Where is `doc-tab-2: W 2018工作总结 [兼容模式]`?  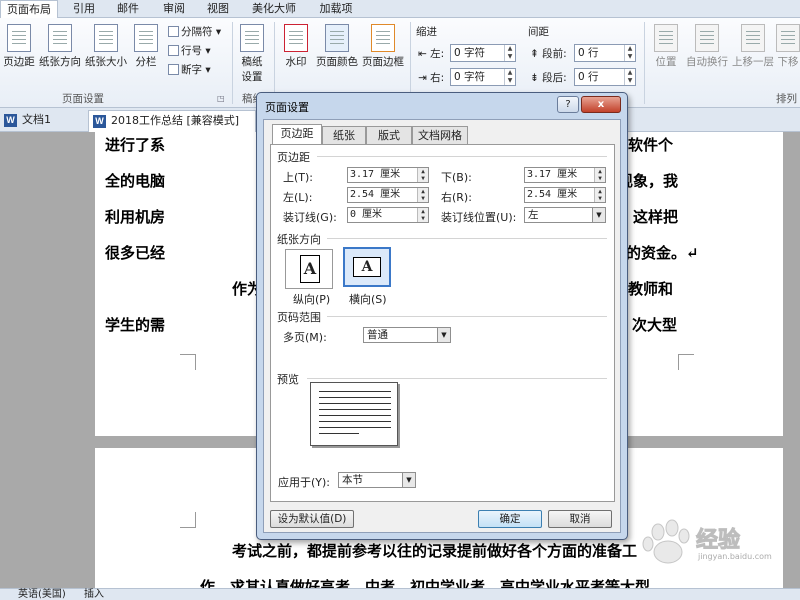 doc-tab-2: W 2018工作总结 [兼容模式] is located at coordinates (172, 121).